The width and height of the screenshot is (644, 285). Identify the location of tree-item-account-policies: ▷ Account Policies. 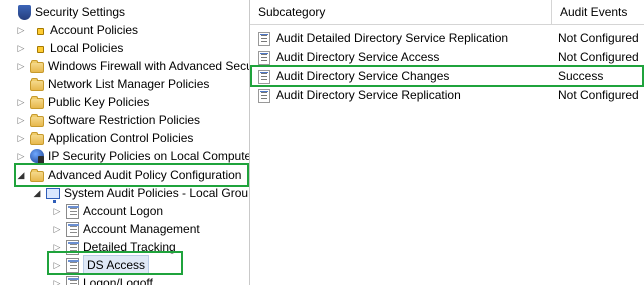
(132, 30).